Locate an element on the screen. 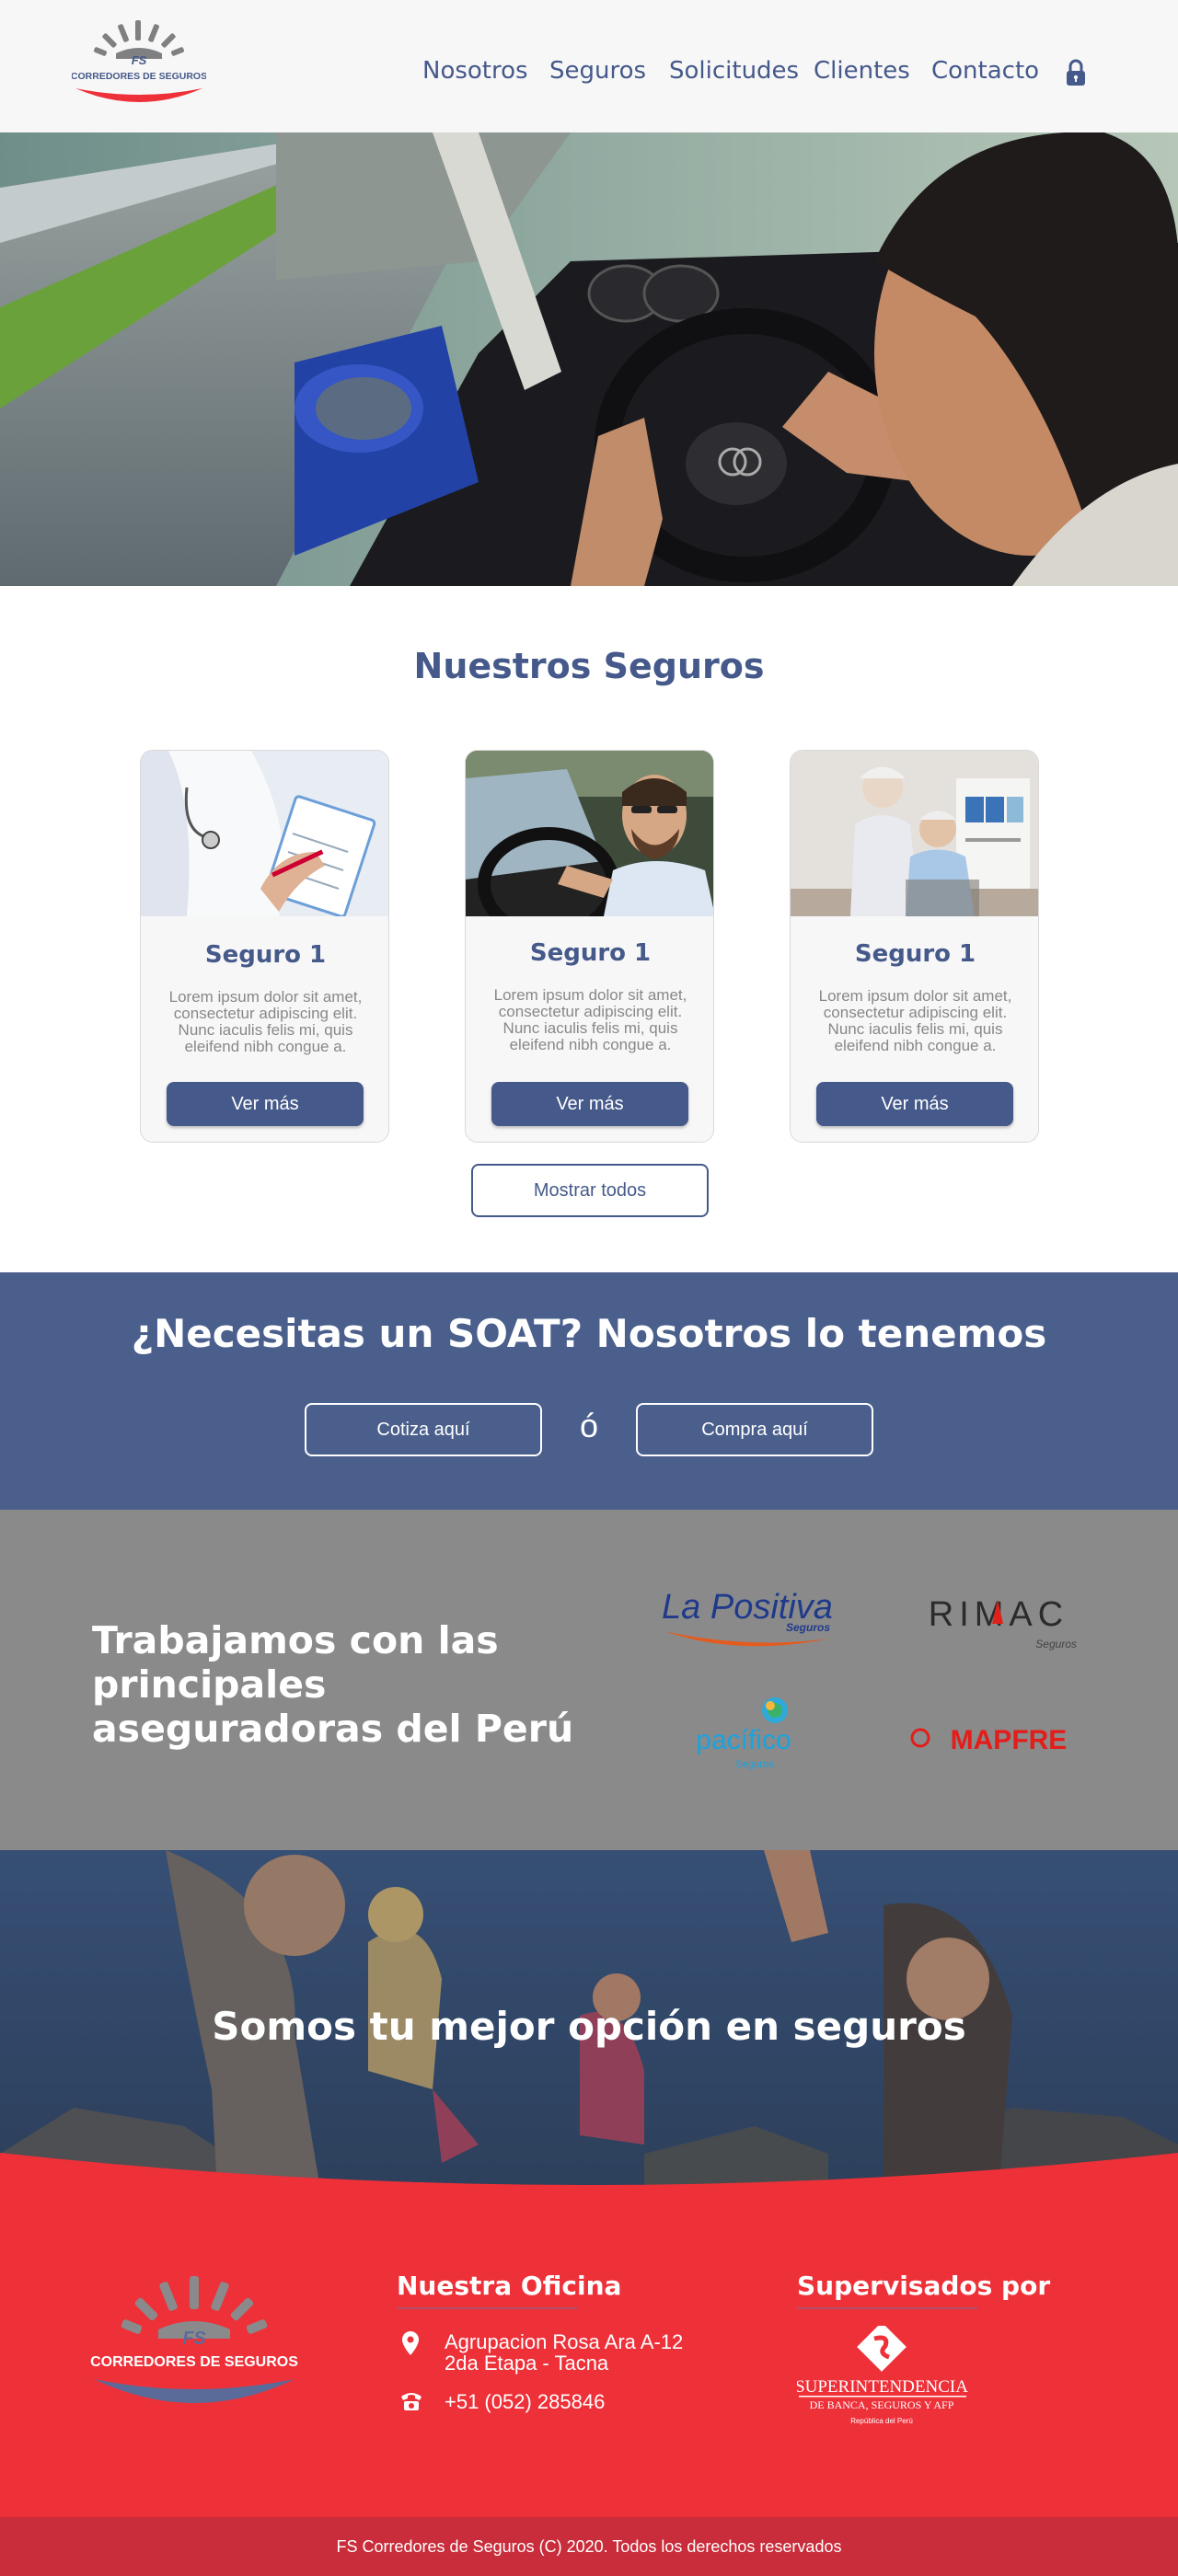 The width and height of the screenshot is (1178, 2576). la-positiva-logo: La Positiva Seguros is located at coordinates (747, 1622).